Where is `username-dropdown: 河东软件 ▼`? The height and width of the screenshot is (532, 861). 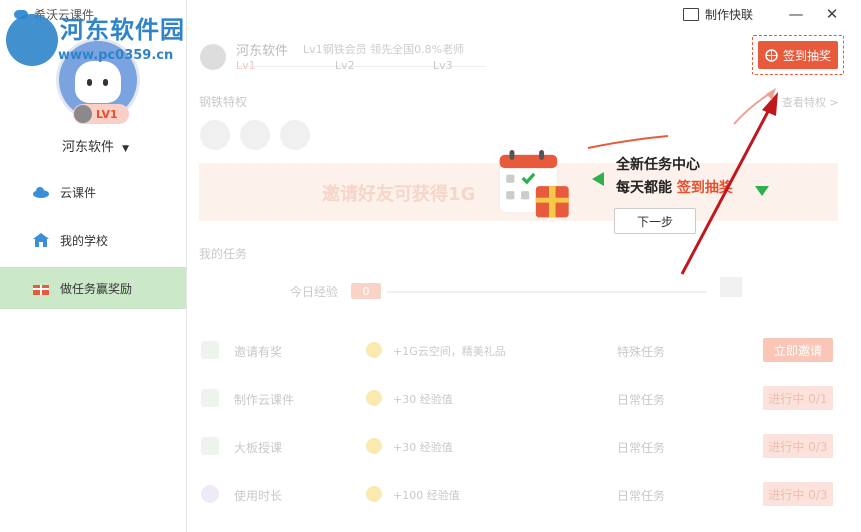 username-dropdown: 河东软件 ▼ is located at coordinates (95, 145).